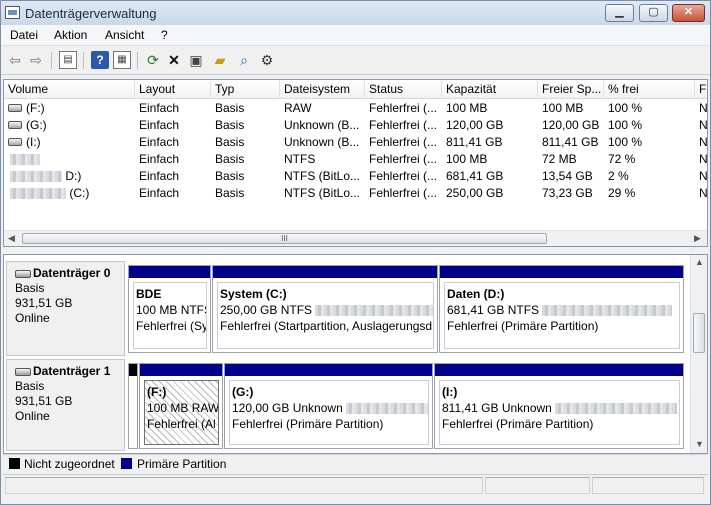 The height and width of the screenshot is (505, 711). Describe the element at coordinates (284, 238) in the screenshot. I see `scroll-thumb: III` at that location.